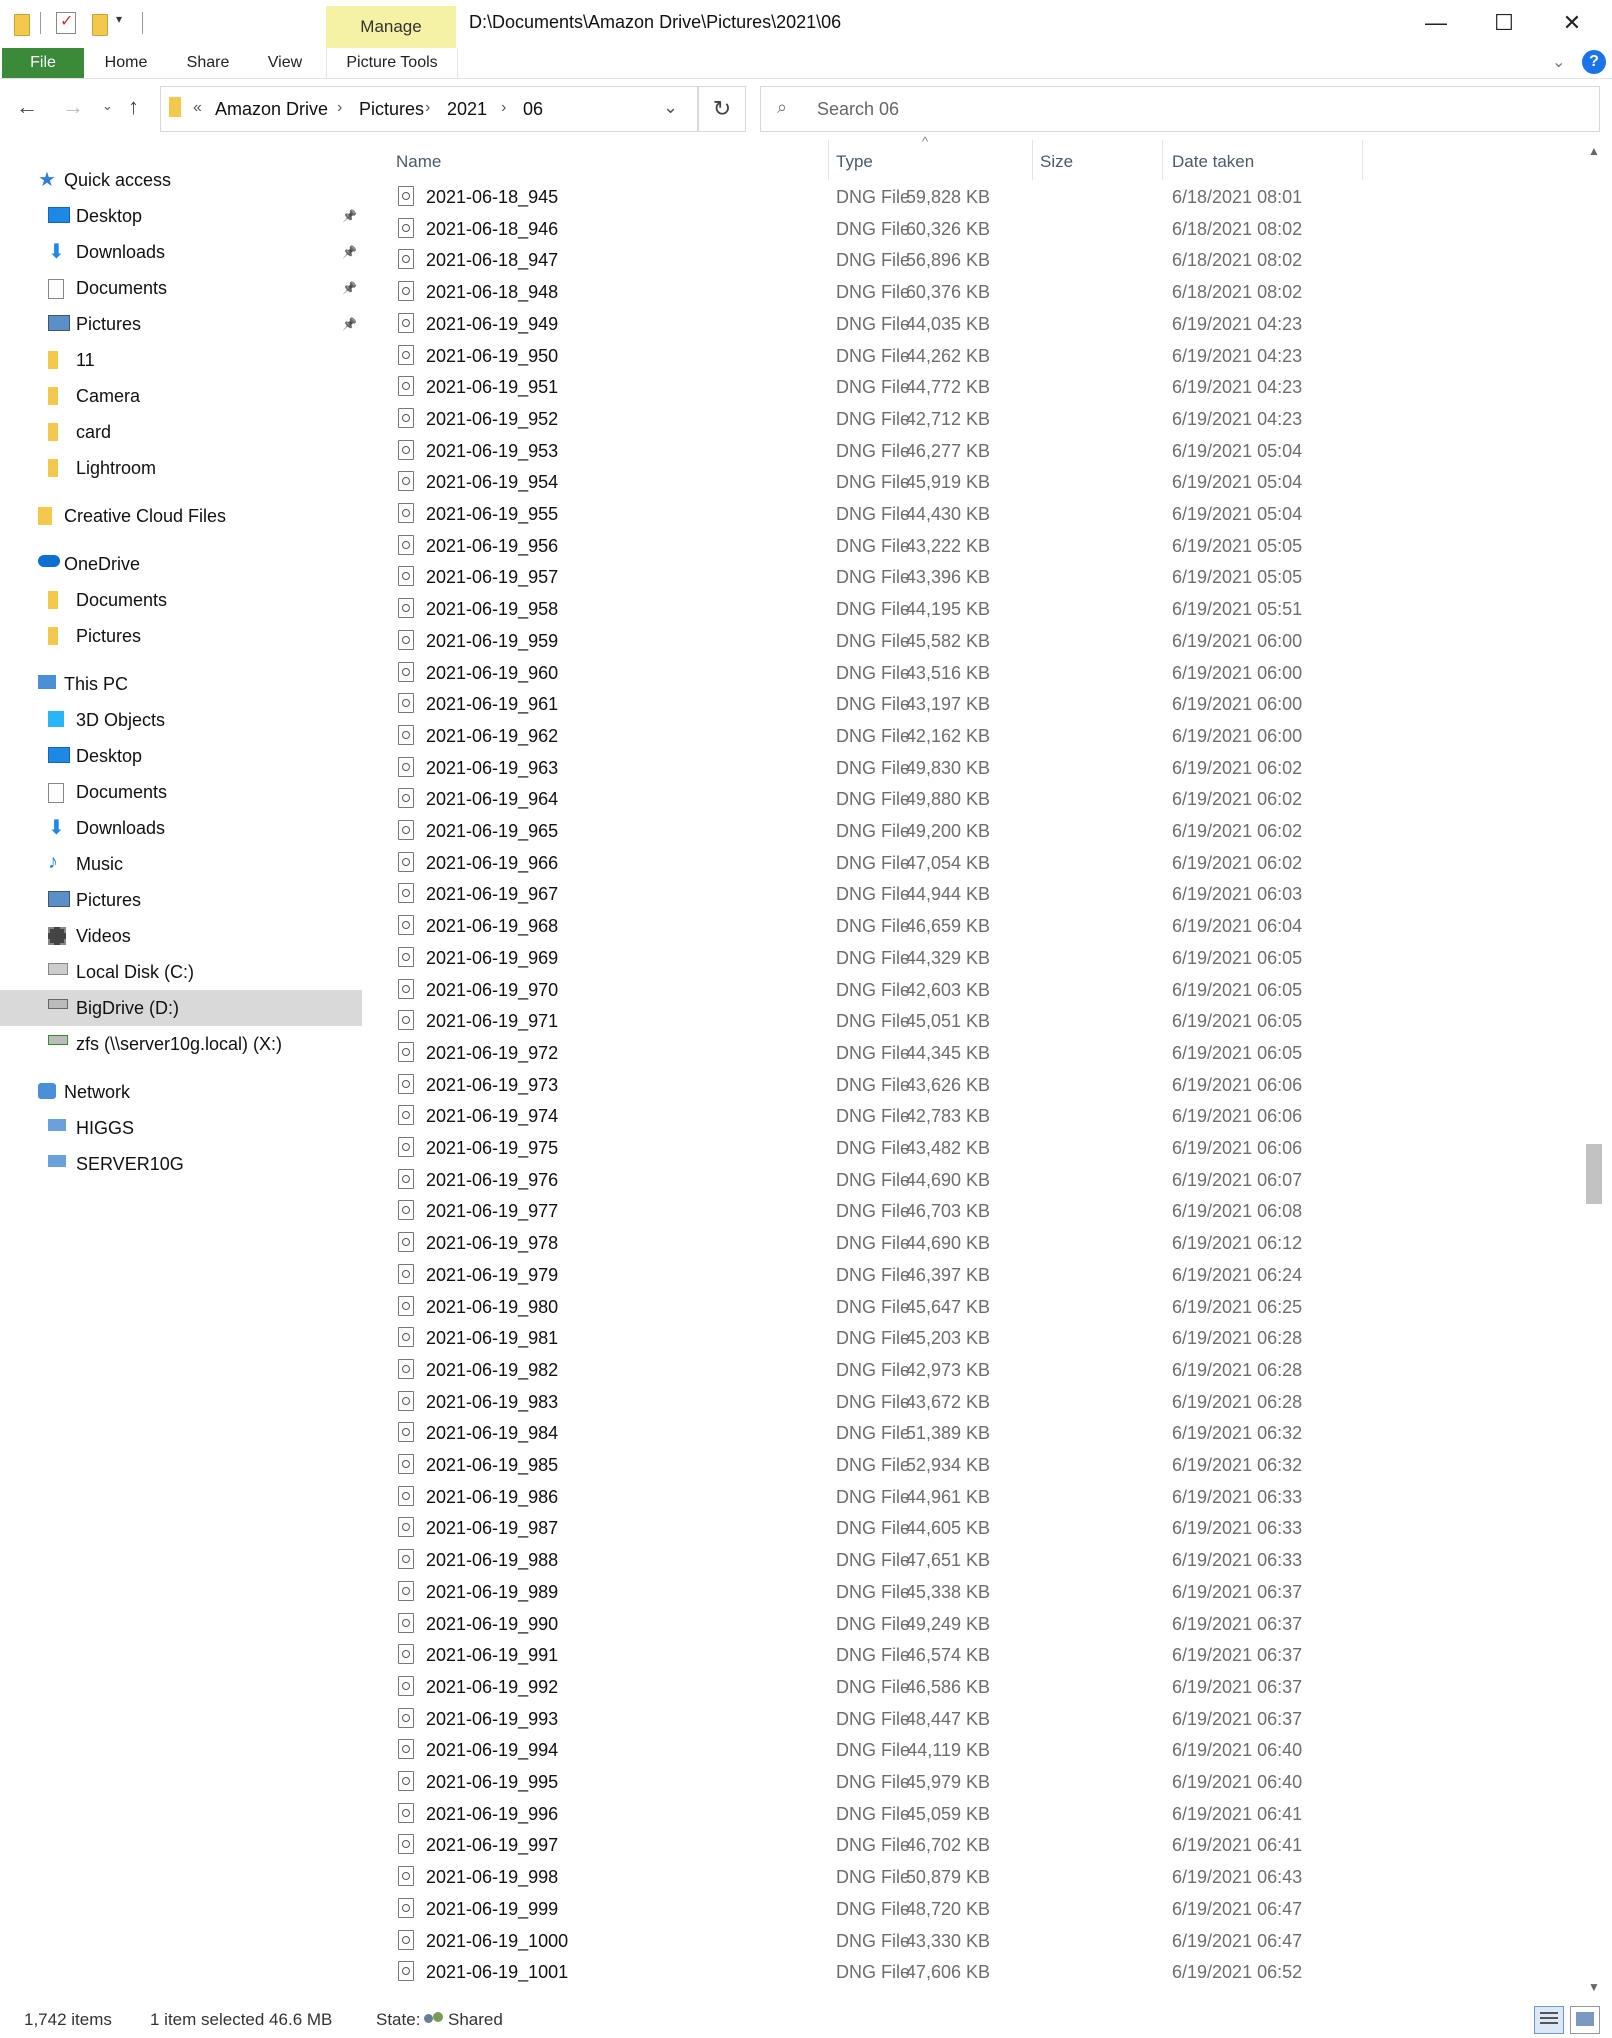 Image resolution: width=1612 pixels, height=2038 pixels. Describe the element at coordinates (181, 972) in the screenshot. I see `nav-pc-local-disk-c: Local Disk (C:)` at that location.